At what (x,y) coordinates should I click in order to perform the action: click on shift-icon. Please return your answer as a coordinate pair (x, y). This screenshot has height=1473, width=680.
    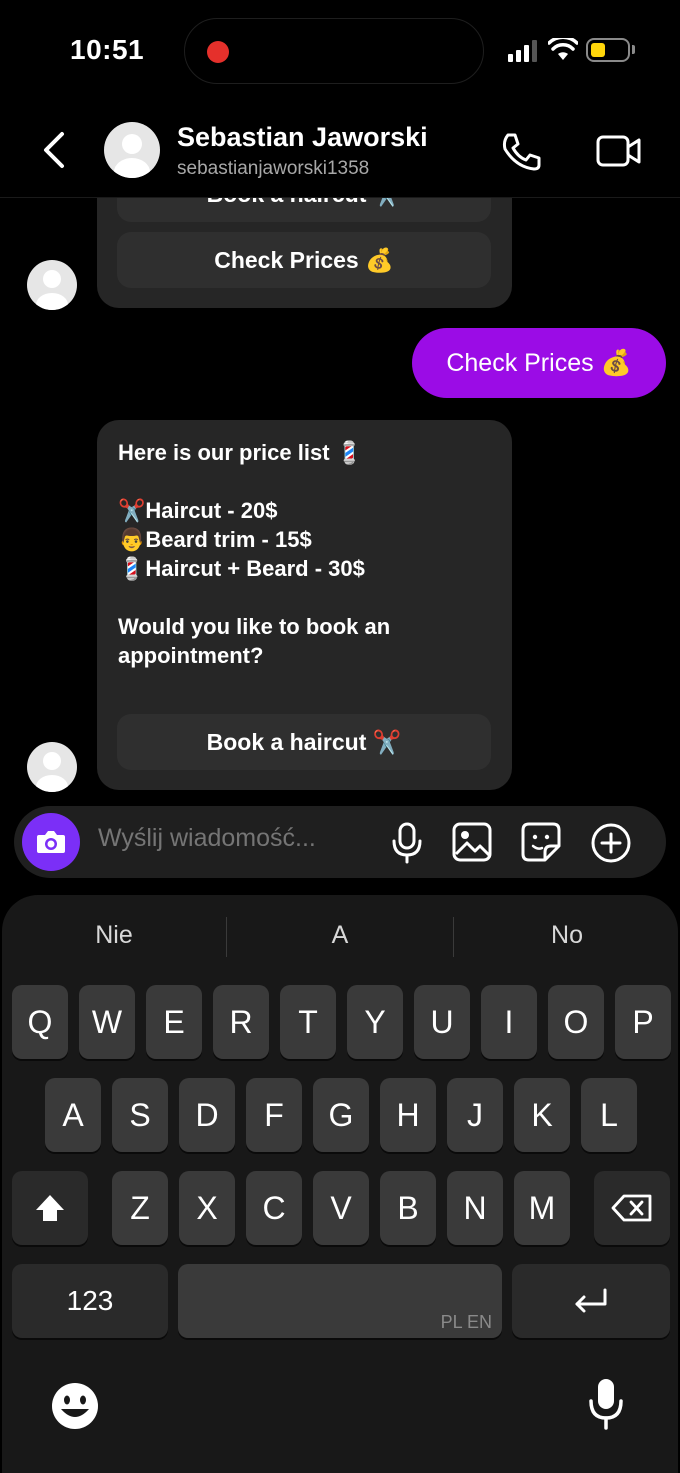
    Looking at the image, I should click on (50, 1208).